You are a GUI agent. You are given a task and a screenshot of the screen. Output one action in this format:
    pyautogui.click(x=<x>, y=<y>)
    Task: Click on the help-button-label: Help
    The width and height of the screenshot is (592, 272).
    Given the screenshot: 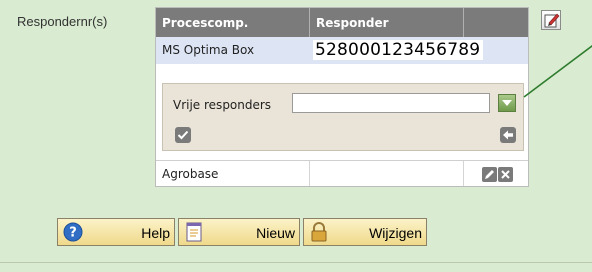 What is the action you would take?
    pyautogui.click(x=155, y=233)
    